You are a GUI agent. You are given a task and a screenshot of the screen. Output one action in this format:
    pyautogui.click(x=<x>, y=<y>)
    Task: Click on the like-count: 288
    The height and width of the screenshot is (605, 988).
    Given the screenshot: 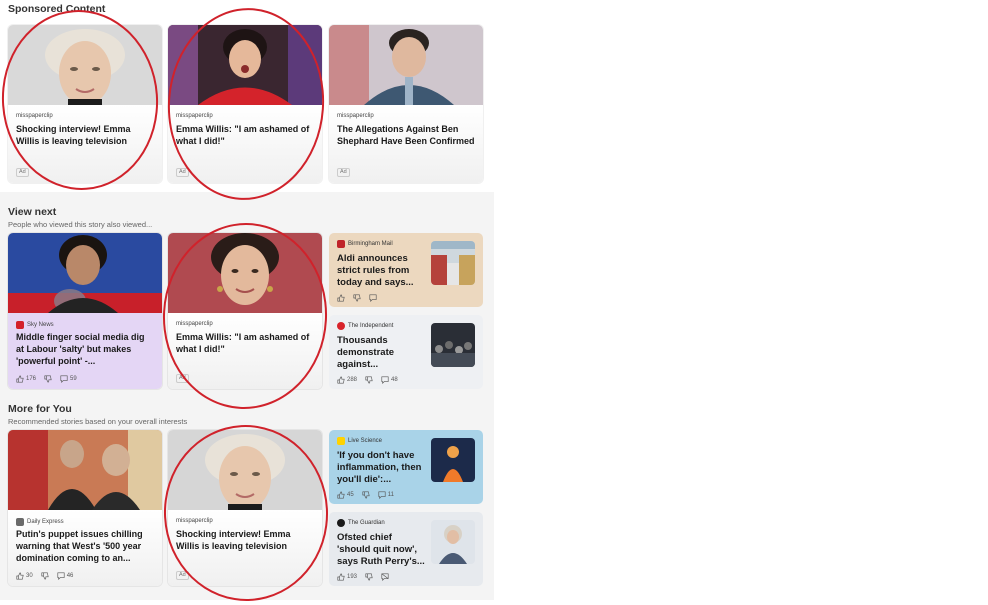 What is the action you would take?
    pyautogui.click(x=352, y=380)
    